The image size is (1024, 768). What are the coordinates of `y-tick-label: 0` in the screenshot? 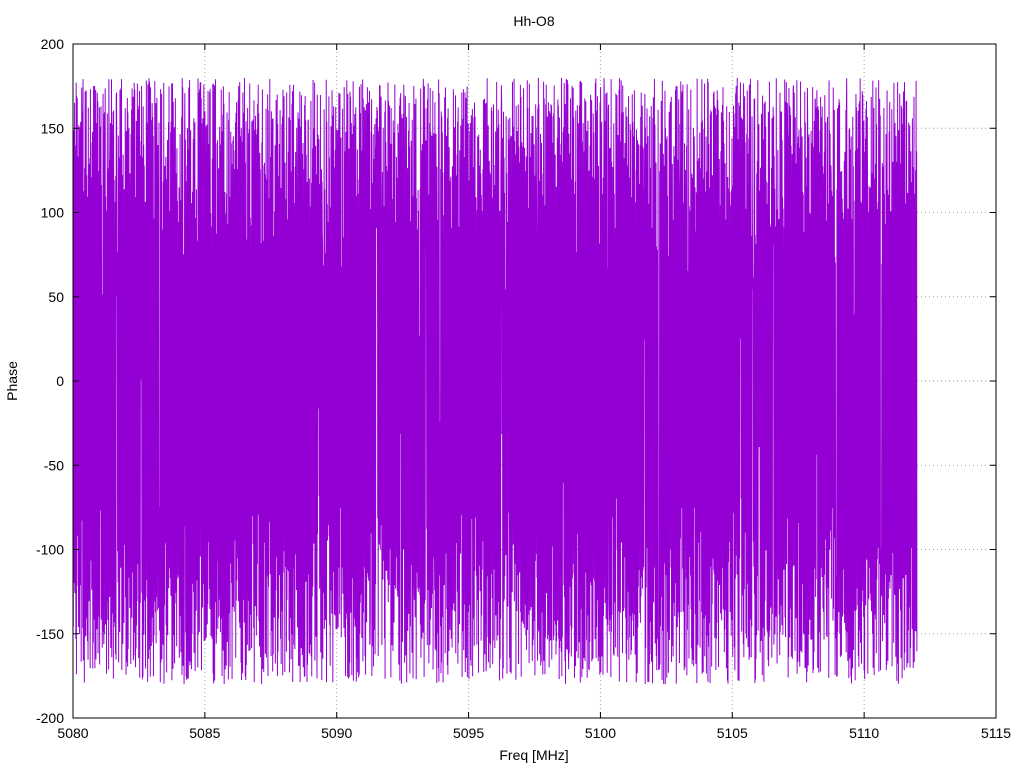 It's located at (60, 381).